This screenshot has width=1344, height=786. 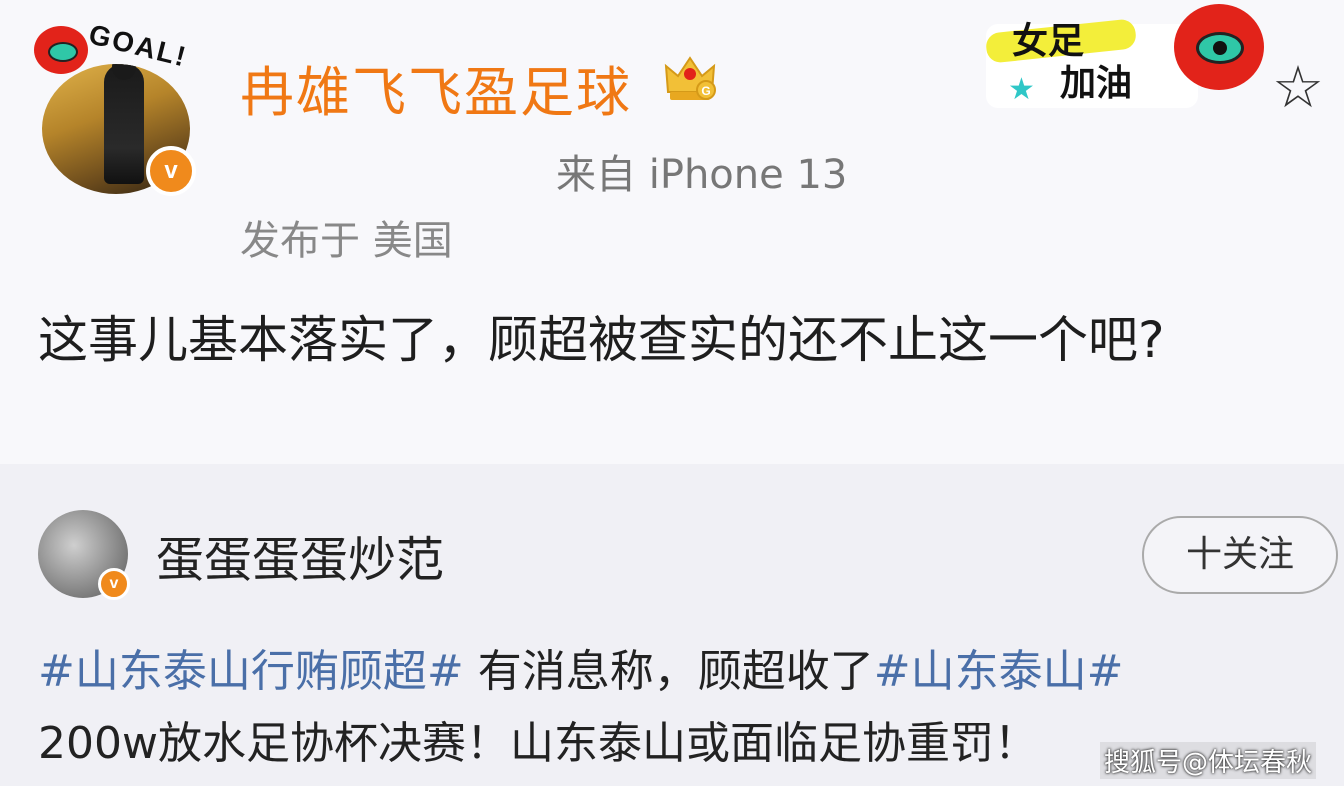 What do you see at coordinates (999, 671) in the screenshot?
I see `hashtag-link: #山东泰山#` at bounding box center [999, 671].